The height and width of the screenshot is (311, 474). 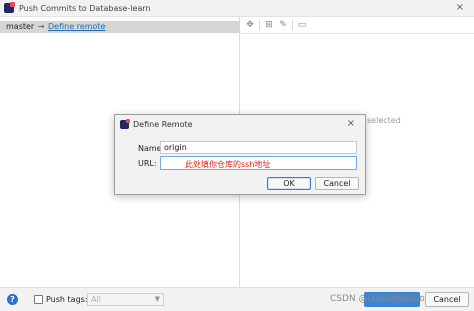 I want to click on empty-state-text: selected, so click(x=384, y=120).